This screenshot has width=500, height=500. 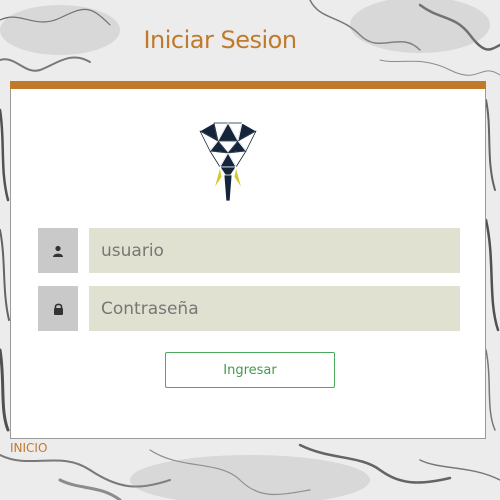 I want to click on password-input, so click(x=274, y=308).